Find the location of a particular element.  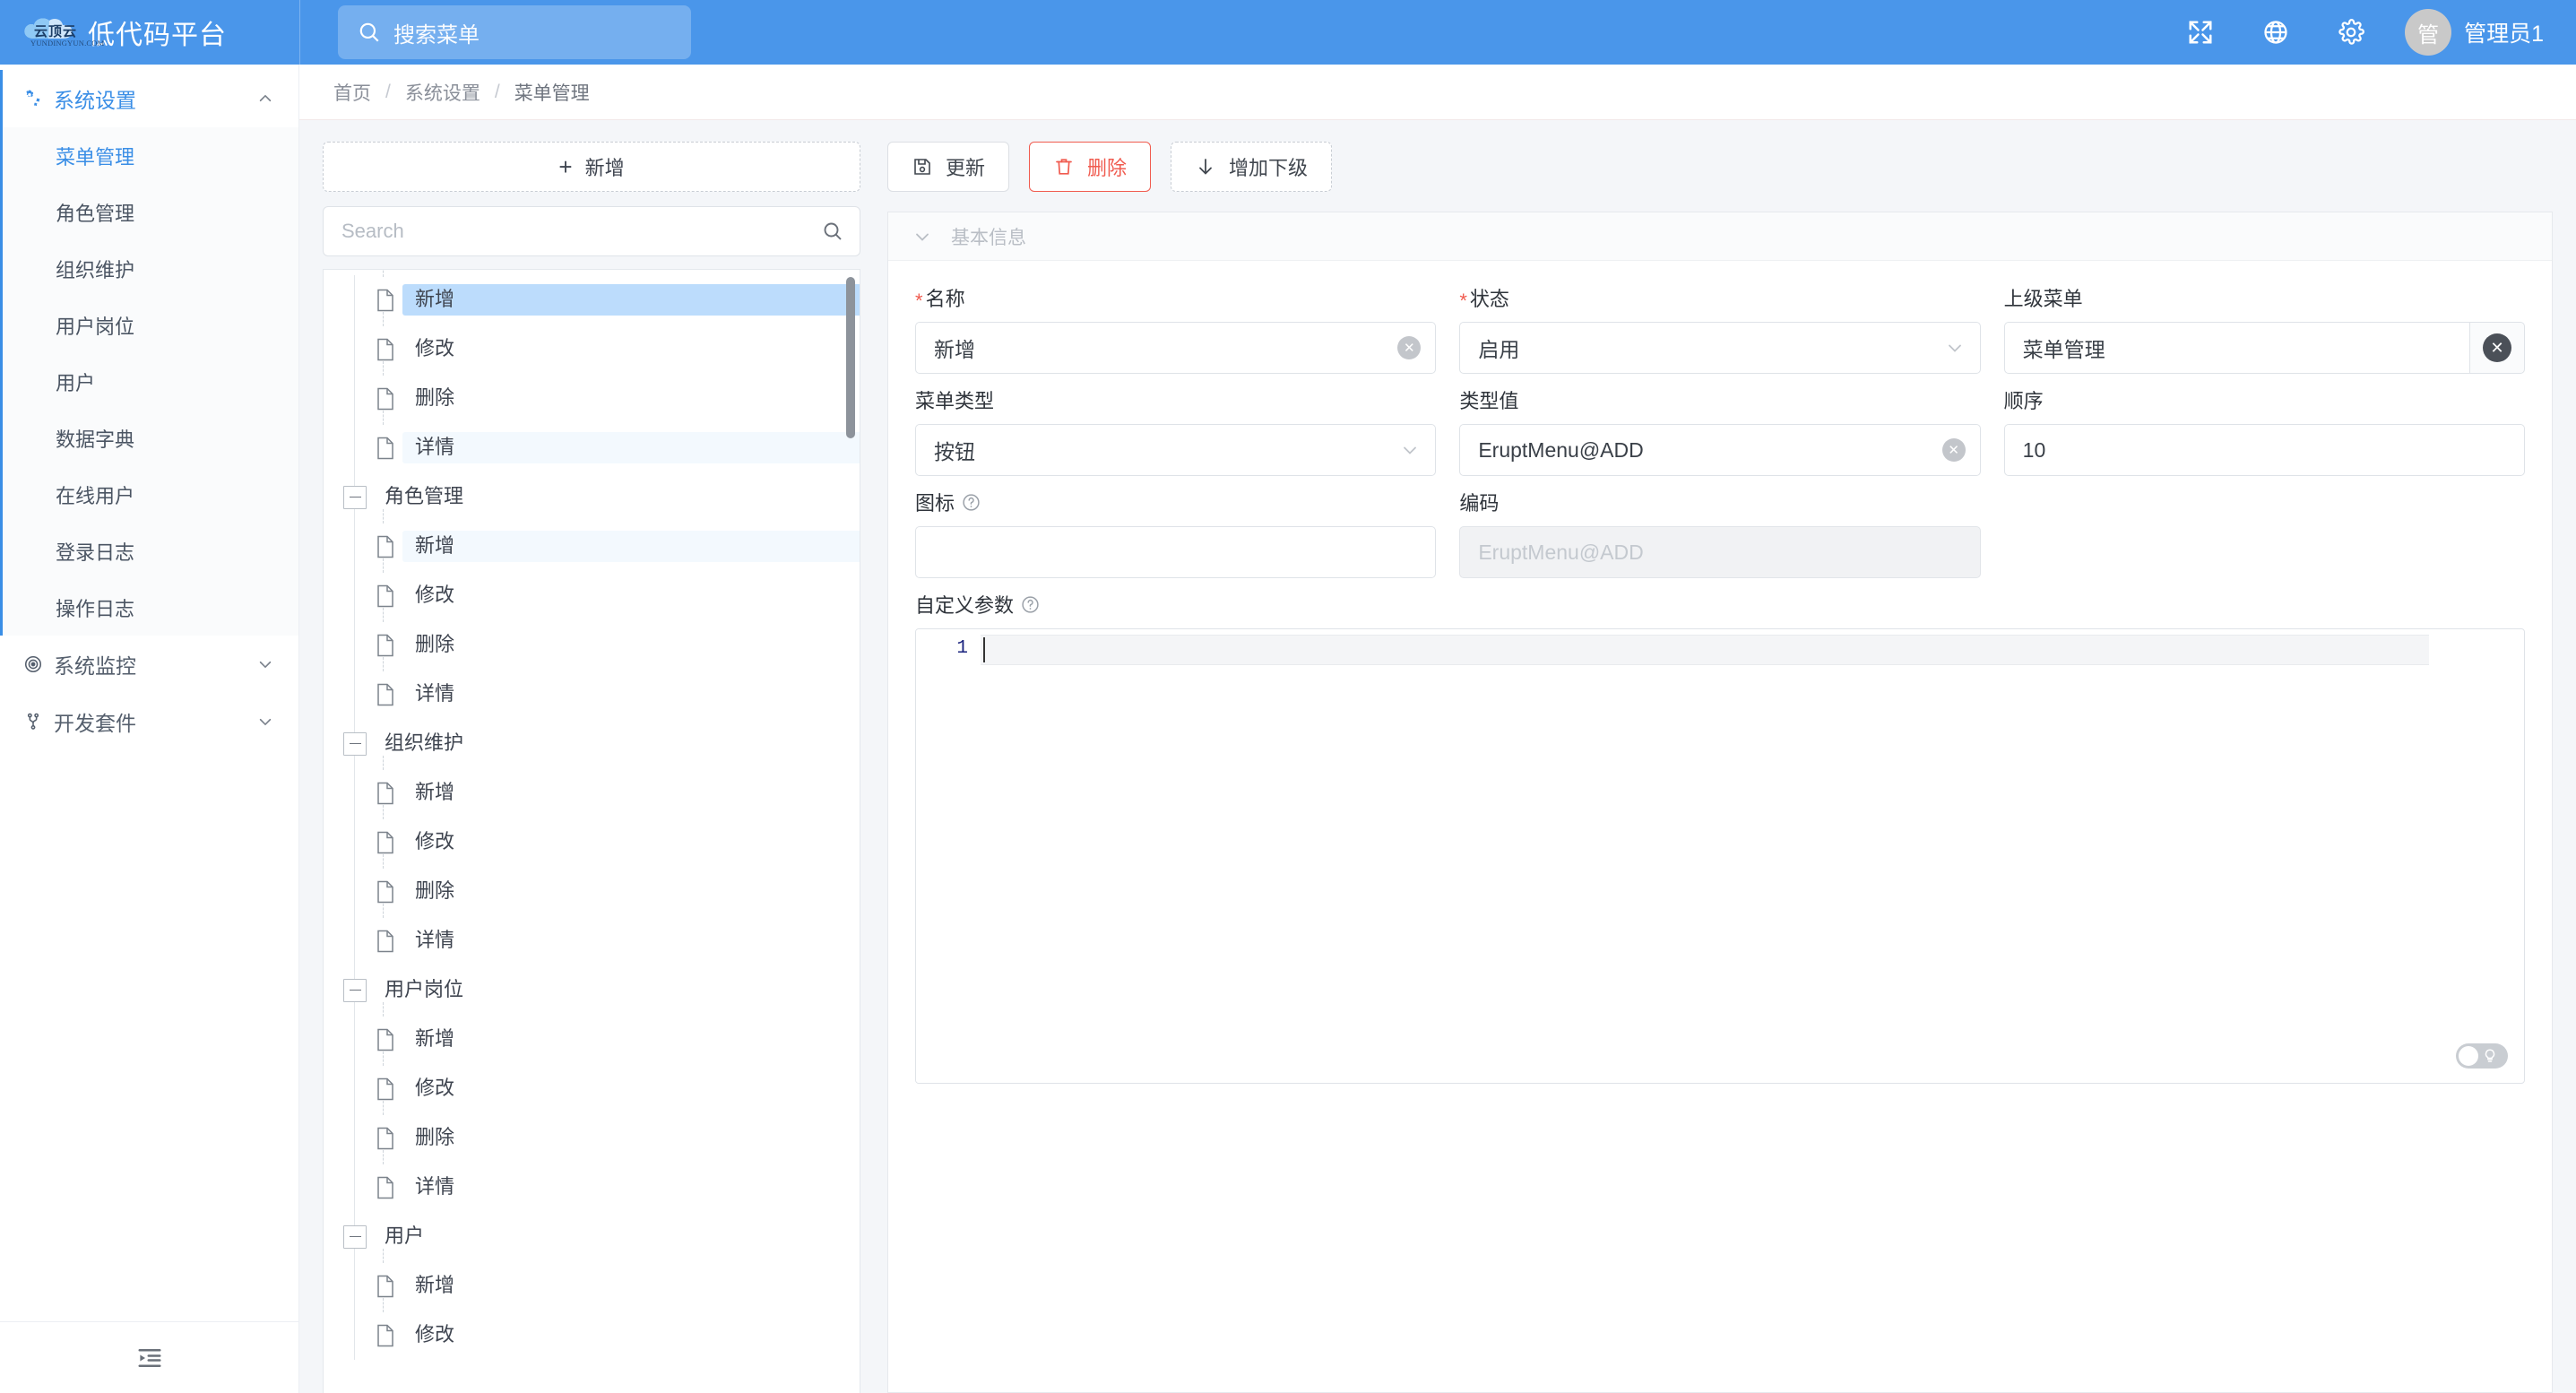

avatar: 管 is located at coordinates (2428, 32).